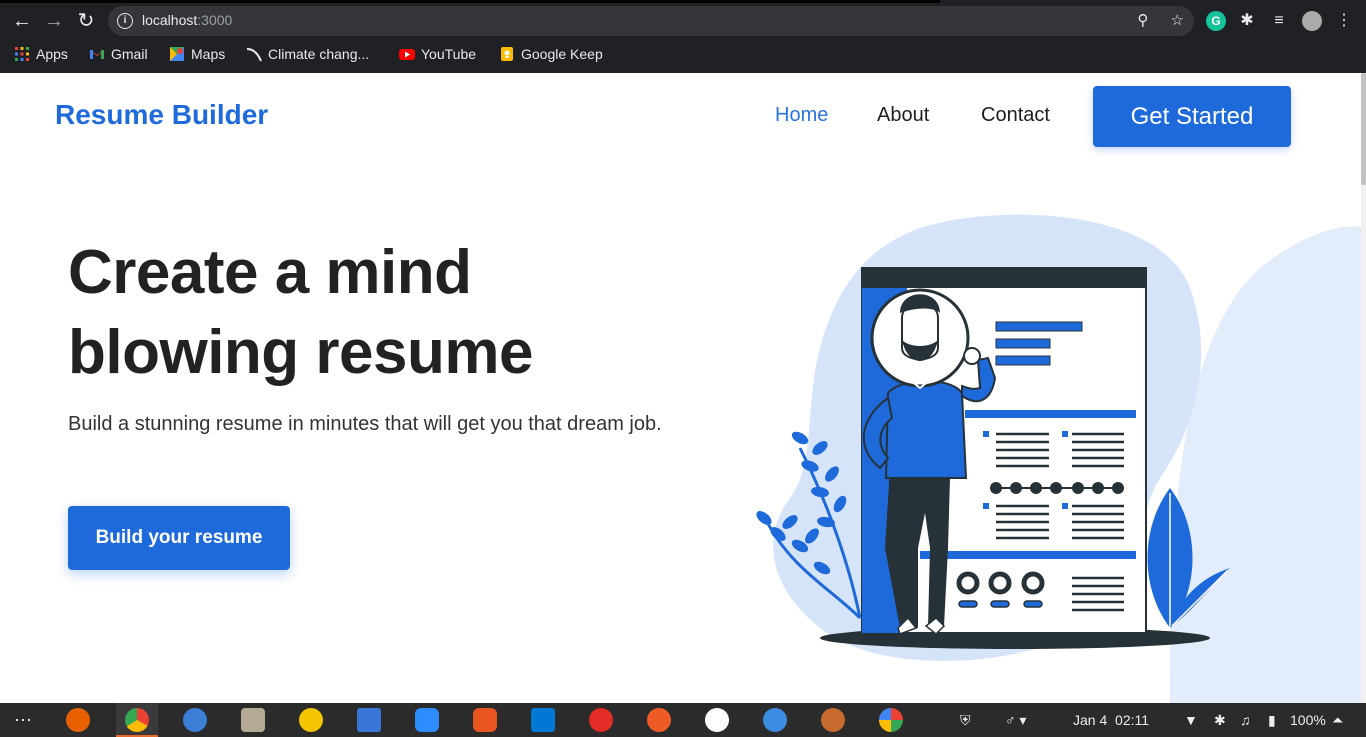  What do you see at coordinates (1268, 464) in the screenshot?
I see `background-blob` at bounding box center [1268, 464].